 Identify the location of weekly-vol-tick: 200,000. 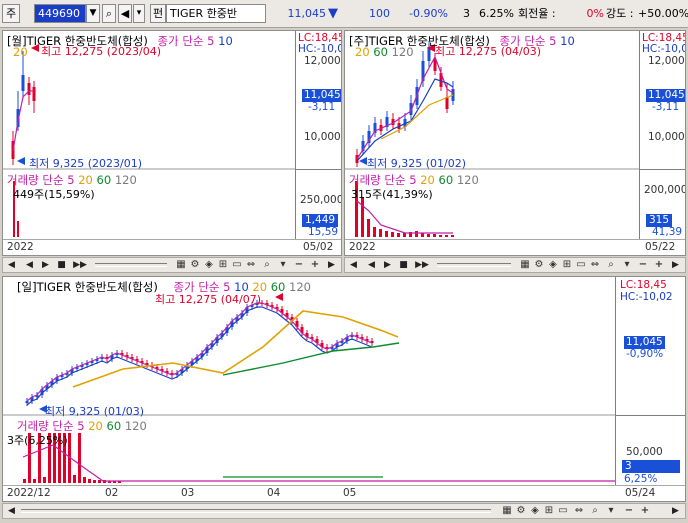
(665, 190).